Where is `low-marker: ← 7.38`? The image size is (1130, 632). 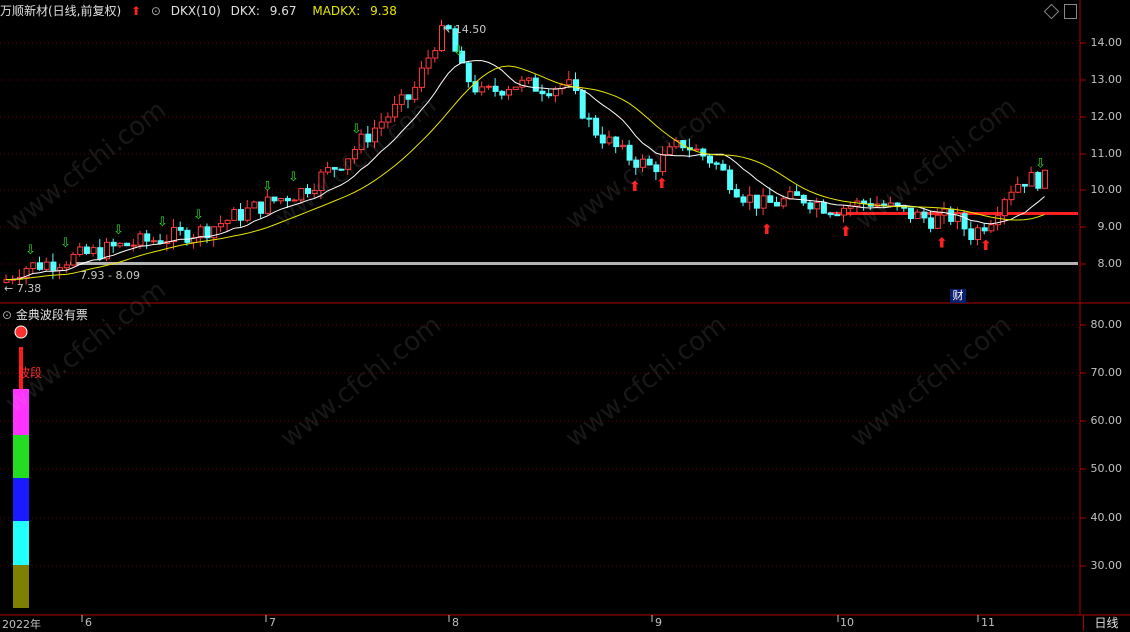
low-marker: ← 7.38 is located at coordinates (23, 288).